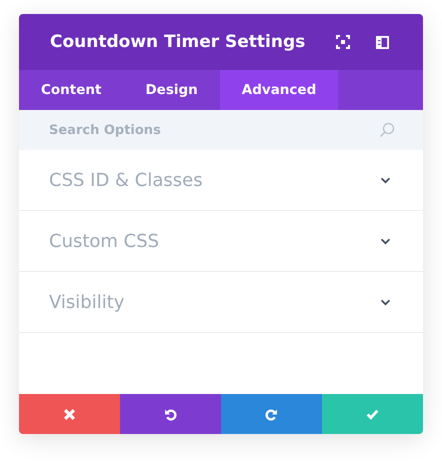  I want to click on sidebar-layout-icon, so click(382, 42).